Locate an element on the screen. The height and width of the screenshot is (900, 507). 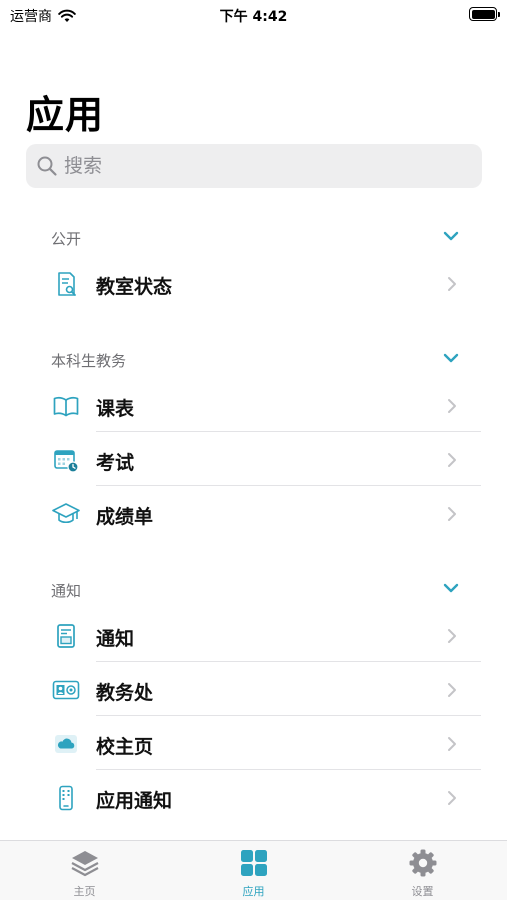
tab-home: 主页 is located at coordinates (84, 870).